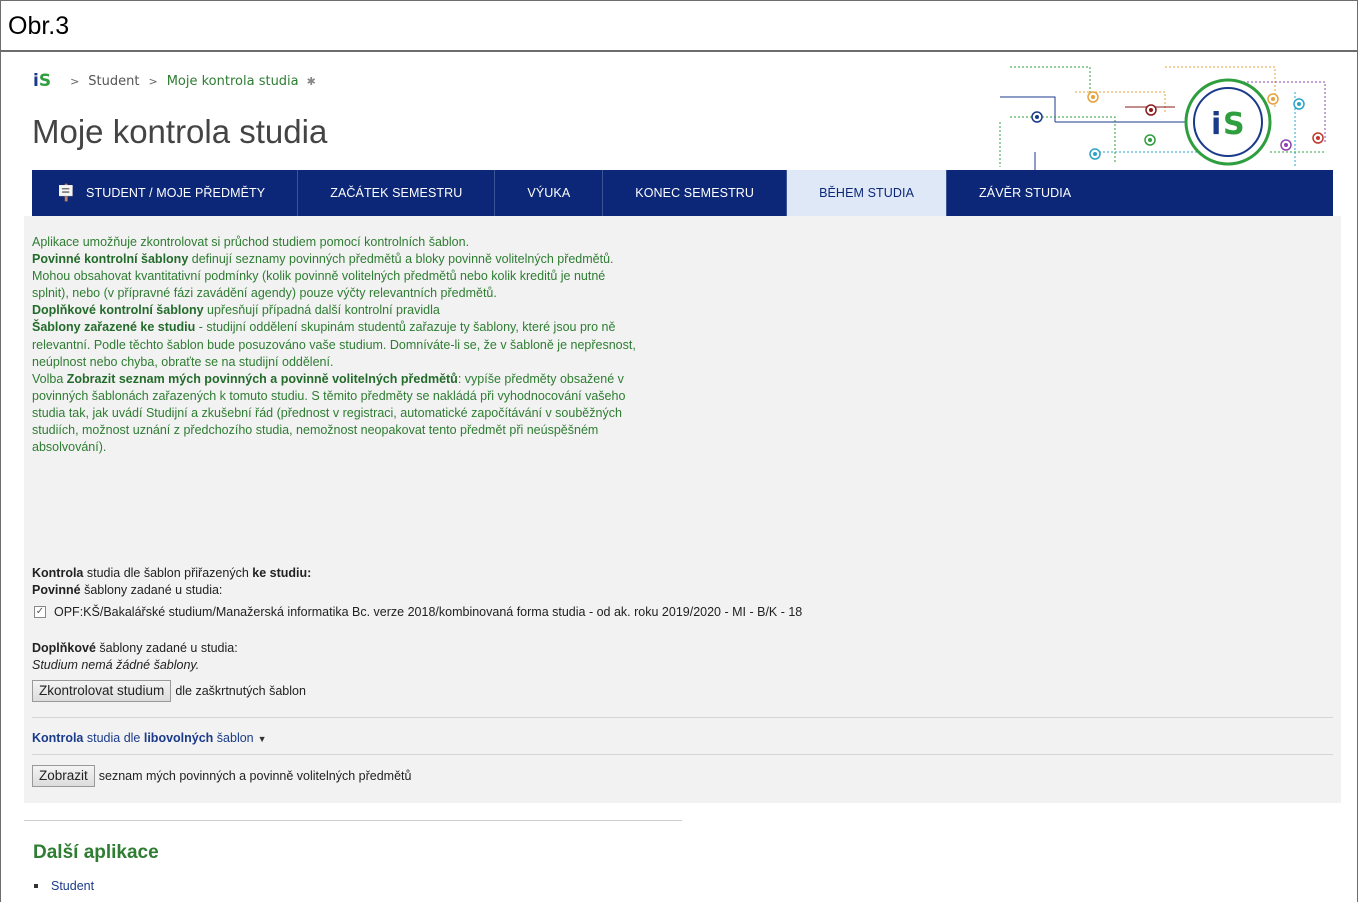  Describe the element at coordinates (58, 573) in the screenshot. I see `check-heading-bold1: Kontrola` at that location.